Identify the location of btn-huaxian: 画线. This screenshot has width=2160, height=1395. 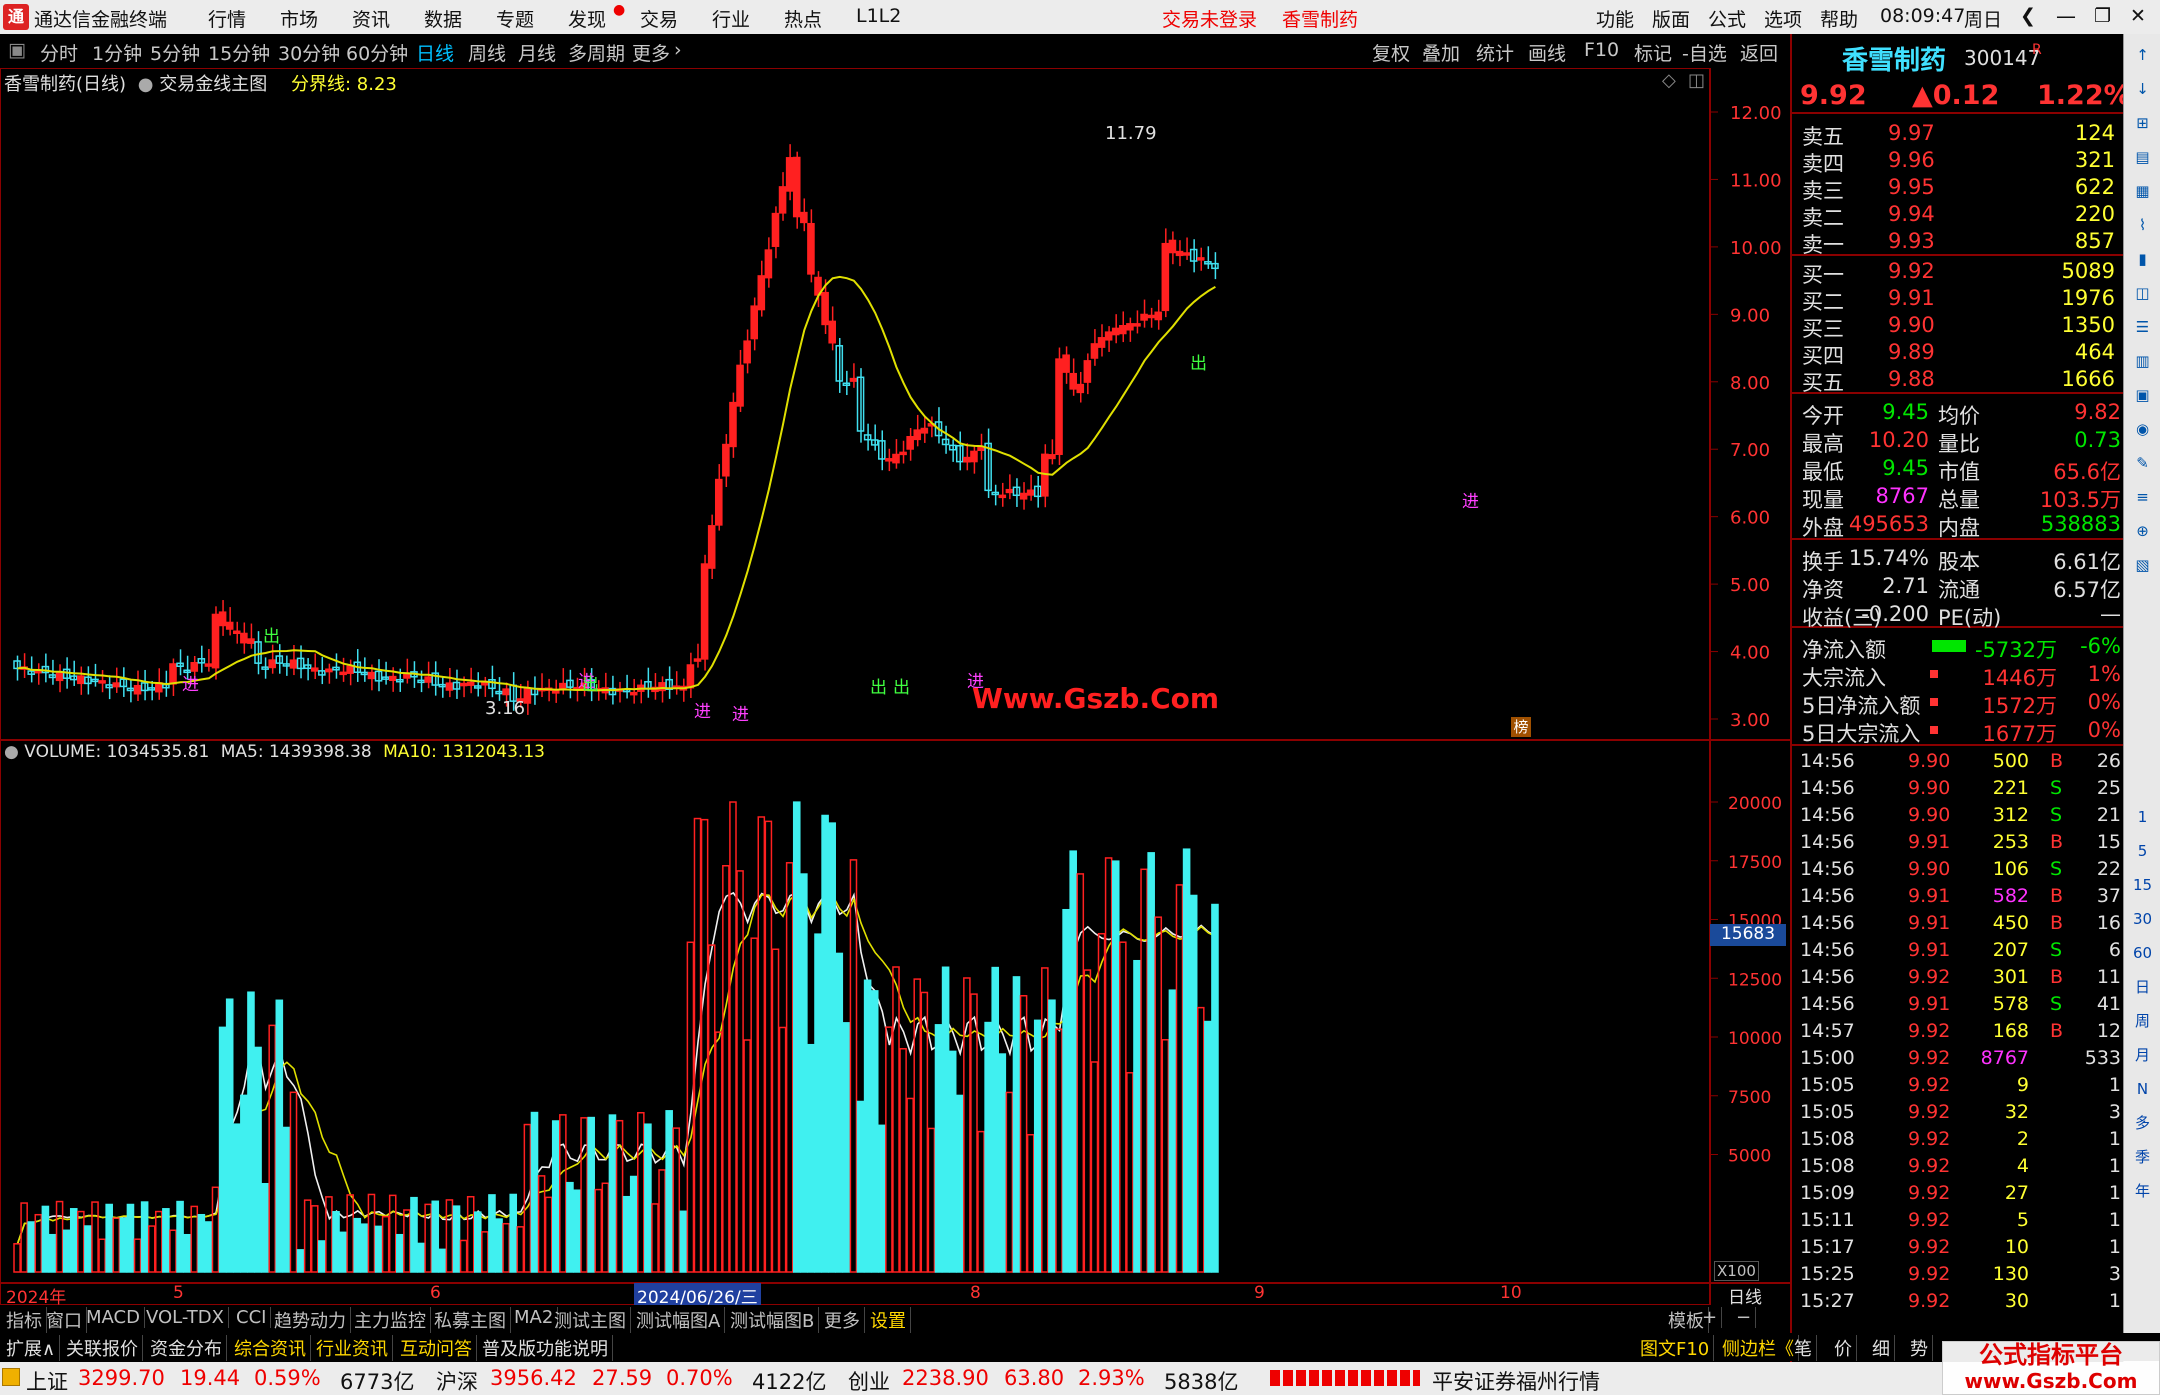
(1547, 52).